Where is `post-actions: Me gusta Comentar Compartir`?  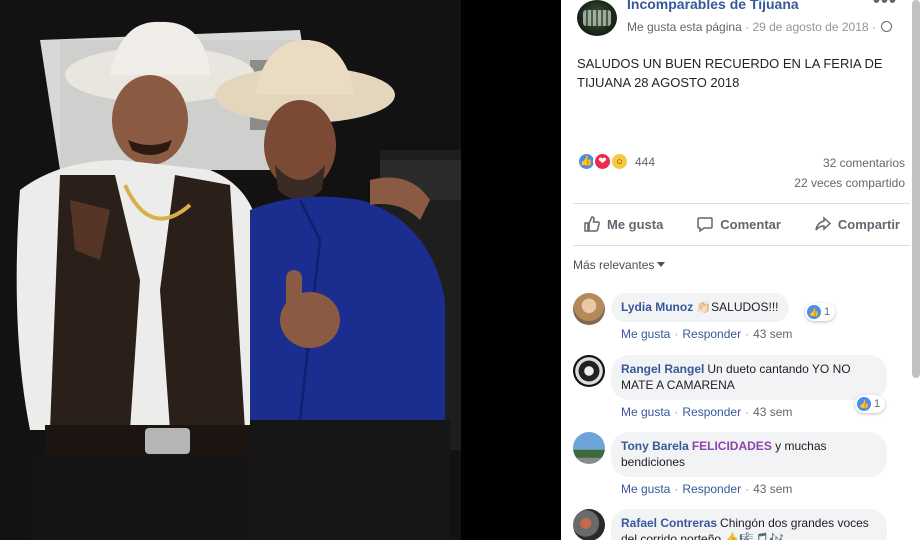 post-actions: Me gusta Comentar Compartir is located at coordinates (741, 224).